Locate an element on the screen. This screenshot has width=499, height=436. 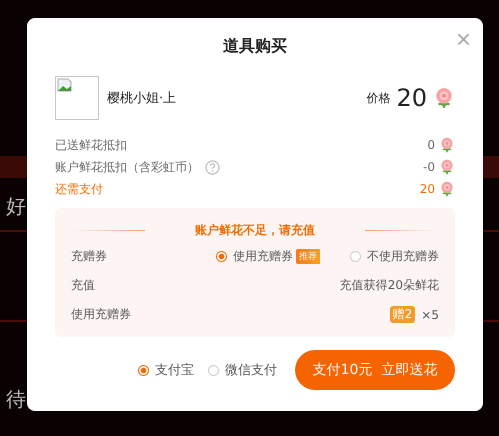
summary-label: 还需支付 is located at coordinates (79, 189).